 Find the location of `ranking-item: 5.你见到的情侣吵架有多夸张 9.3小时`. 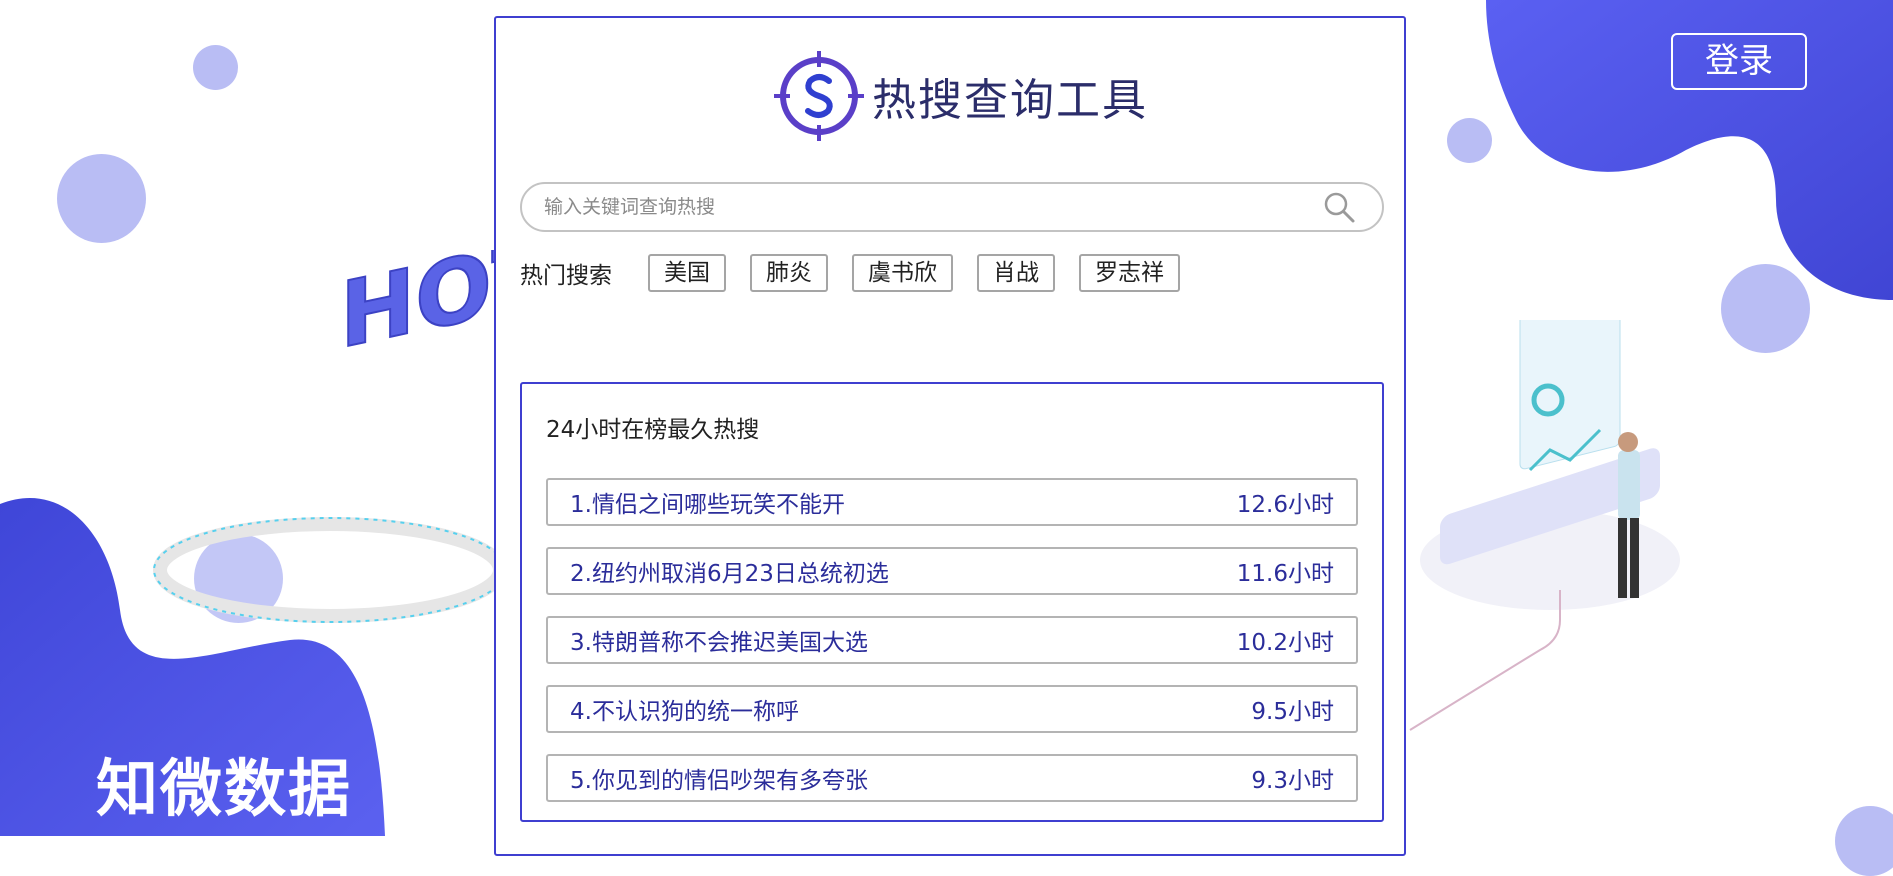

ranking-item: 5.你见到的情侣吵架有多夸张 9.3小时 is located at coordinates (952, 778).